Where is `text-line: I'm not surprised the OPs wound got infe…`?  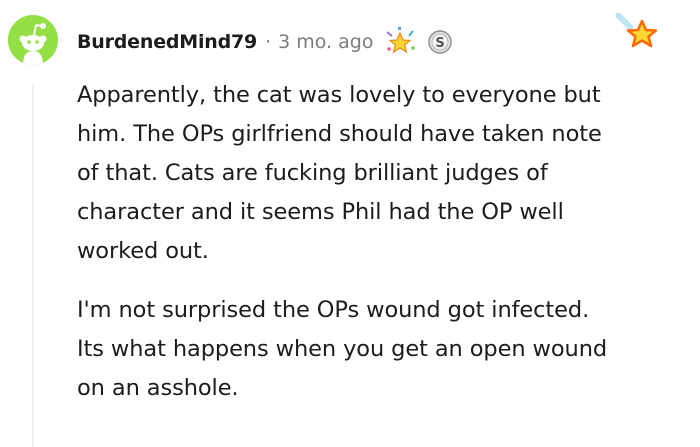 text-line: I'm not surprised the OPs wound got infe… is located at coordinates (333, 310).